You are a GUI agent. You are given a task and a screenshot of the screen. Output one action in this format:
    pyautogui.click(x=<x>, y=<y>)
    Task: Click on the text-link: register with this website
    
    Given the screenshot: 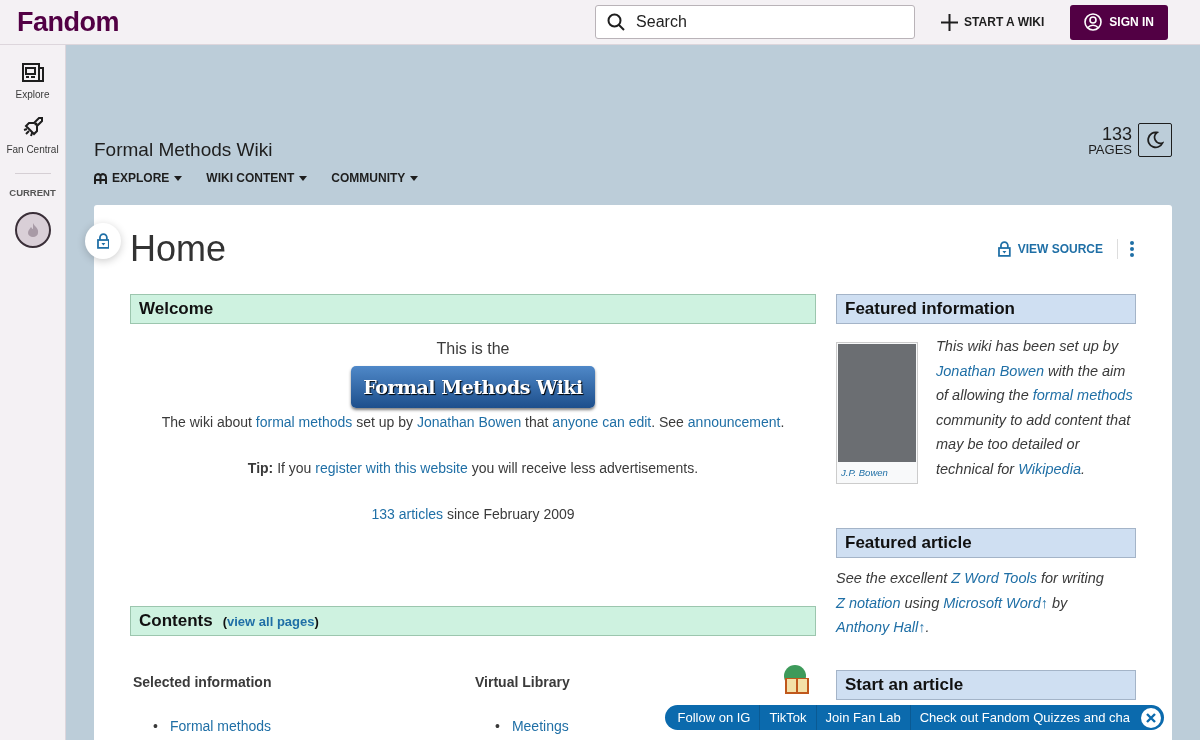 What is the action you would take?
    pyautogui.click(x=391, y=468)
    